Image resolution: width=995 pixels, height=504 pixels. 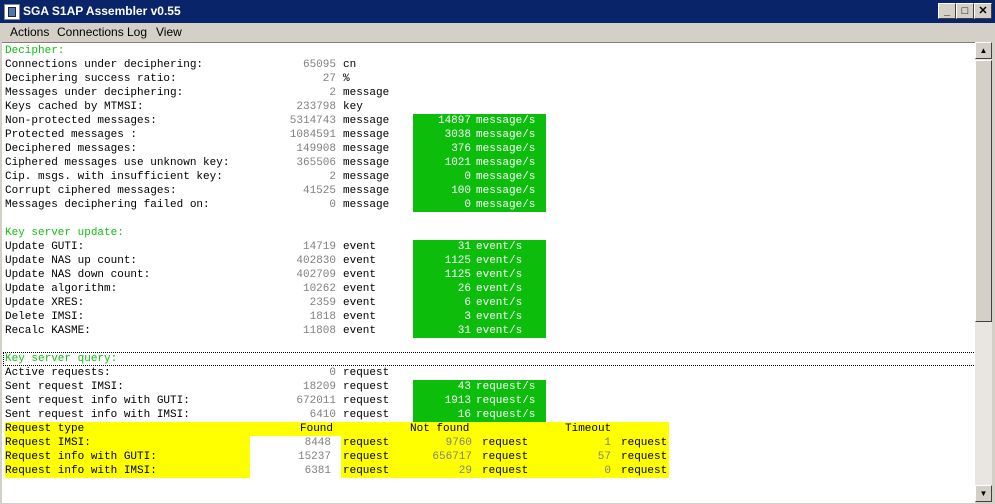 I want to click on table-row-label: Request info with GUTI:, so click(x=81, y=457).